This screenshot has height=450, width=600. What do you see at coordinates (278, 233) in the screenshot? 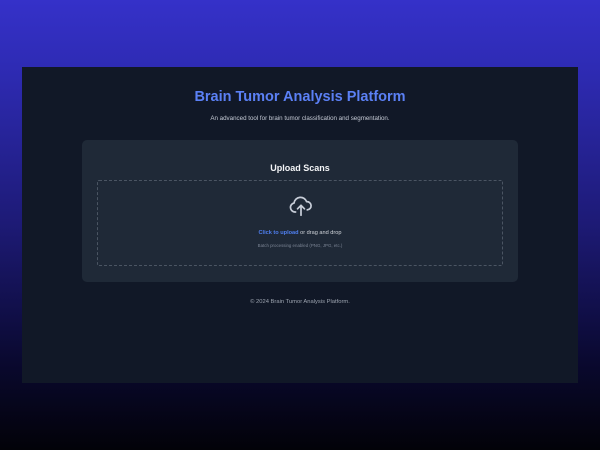
I see `click-to-upload-link: Click to upload` at bounding box center [278, 233].